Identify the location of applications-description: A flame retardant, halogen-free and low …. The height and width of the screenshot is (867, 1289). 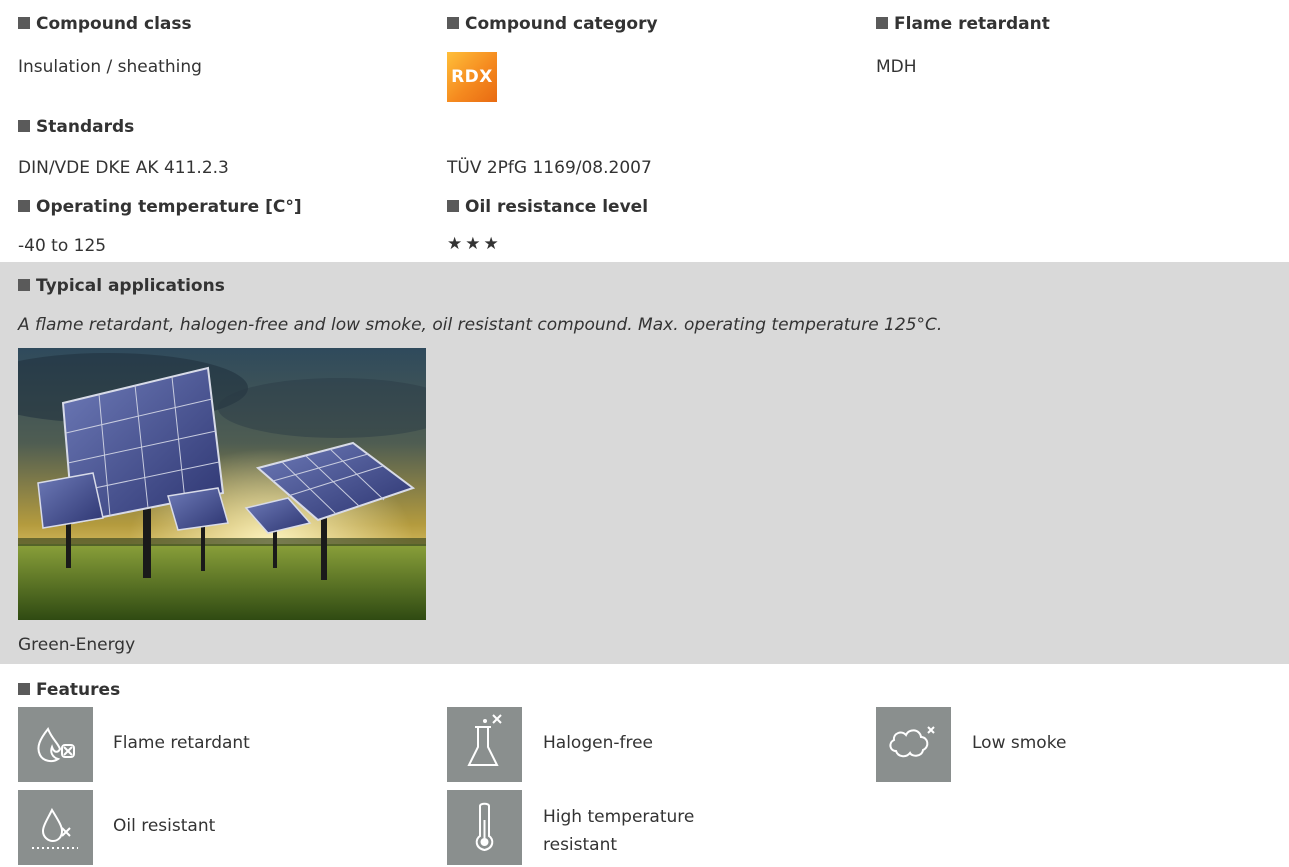
(480, 325).